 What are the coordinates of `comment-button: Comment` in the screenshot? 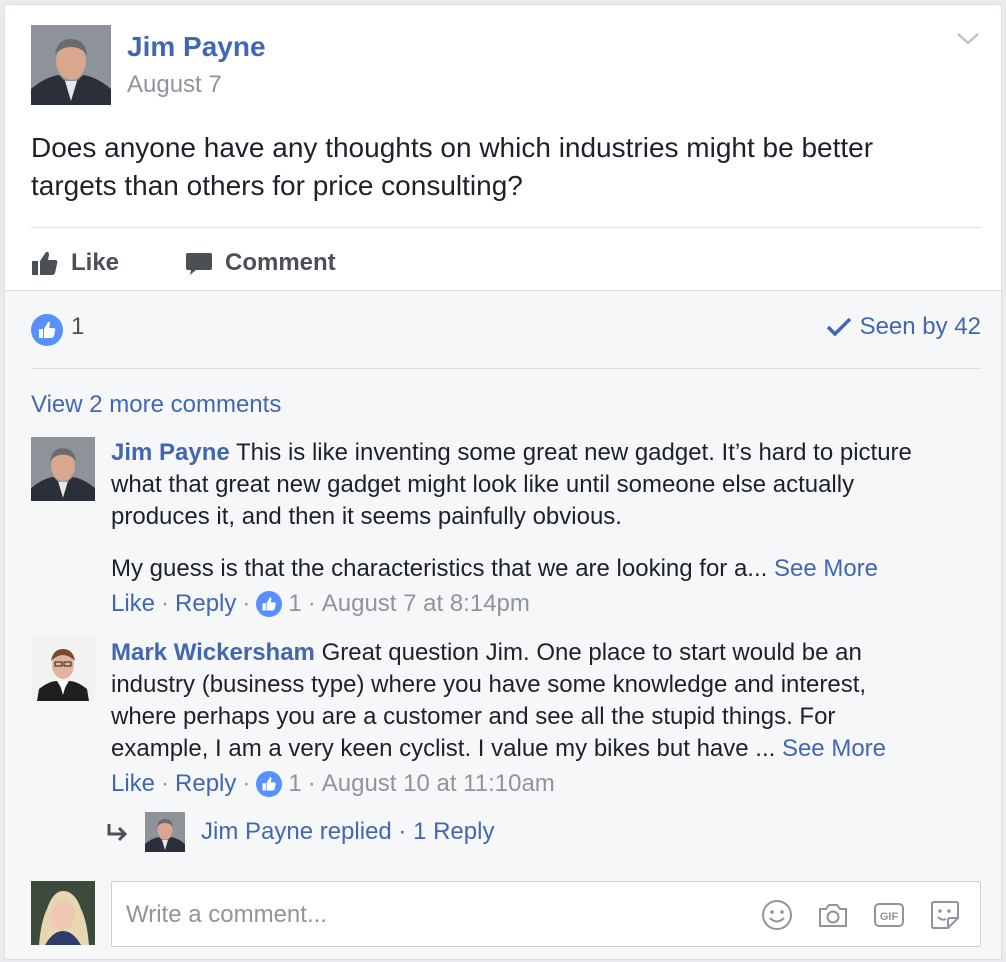 It's located at (260, 263).